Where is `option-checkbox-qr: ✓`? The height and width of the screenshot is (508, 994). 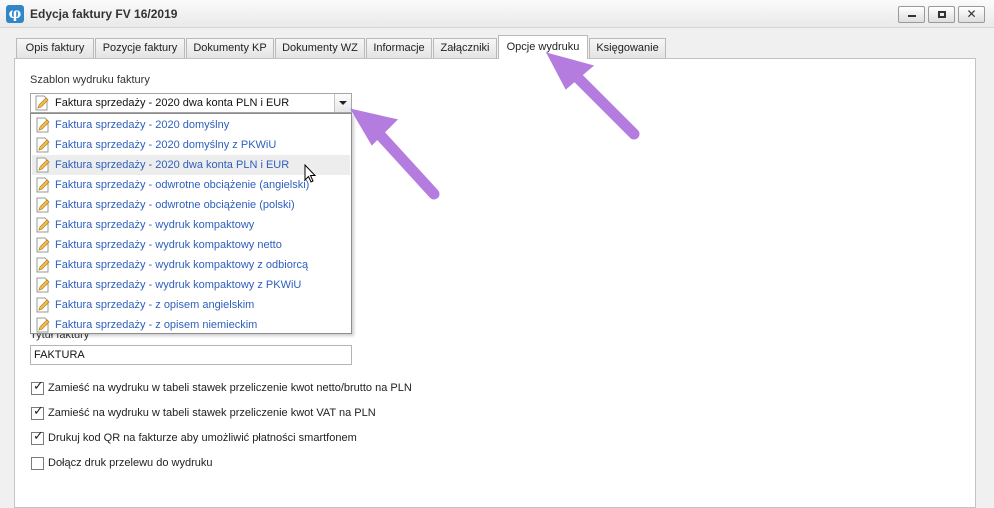 option-checkbox-qr: ✓ is located at coordinates (37, 437).